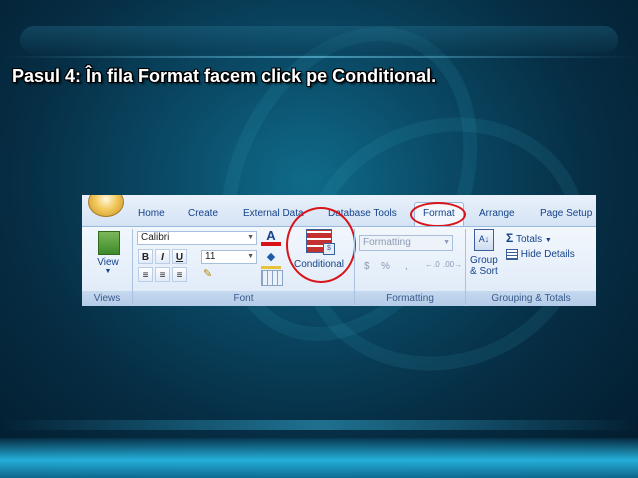 This screenshot has width=638, height=478. I want to click on hide-details-icon, so click(512, 254).